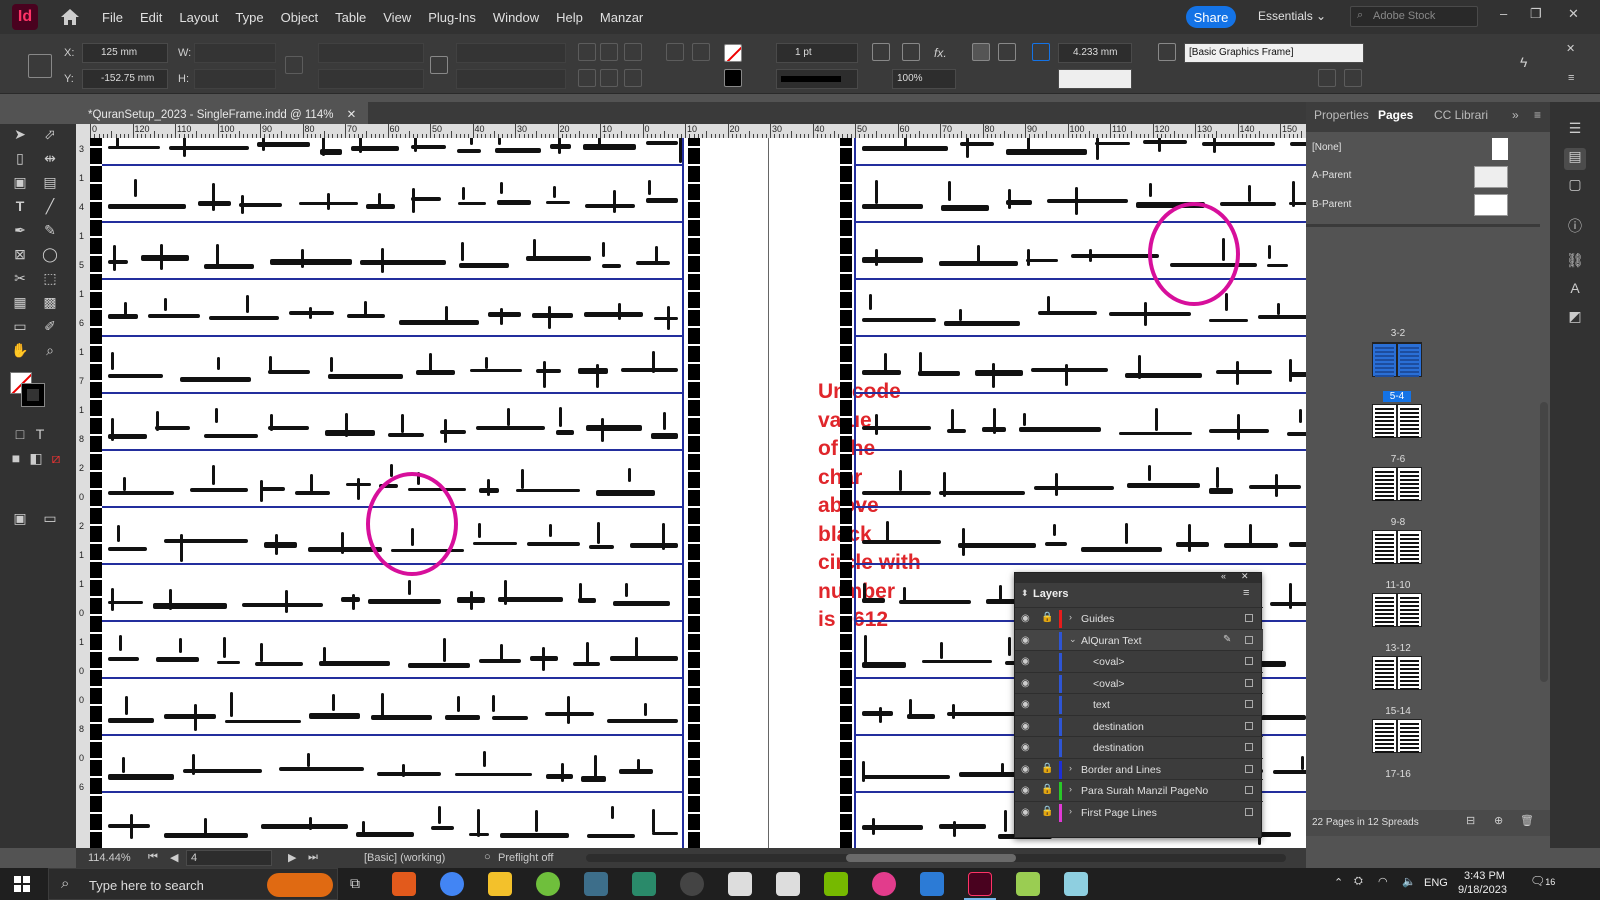 The height and width of the screenshot is (900, 1600). Describe the element at coordinates (70, 17) in the screenshot. I see `home-icon` at that location.